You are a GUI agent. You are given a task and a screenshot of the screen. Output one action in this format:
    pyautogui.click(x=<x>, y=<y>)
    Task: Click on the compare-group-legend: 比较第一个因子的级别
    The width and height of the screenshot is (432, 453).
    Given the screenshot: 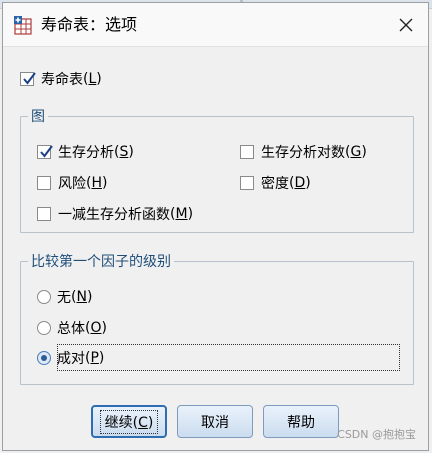 What is the action you would take?
    pyautogui.click(x=101, y=262)
    